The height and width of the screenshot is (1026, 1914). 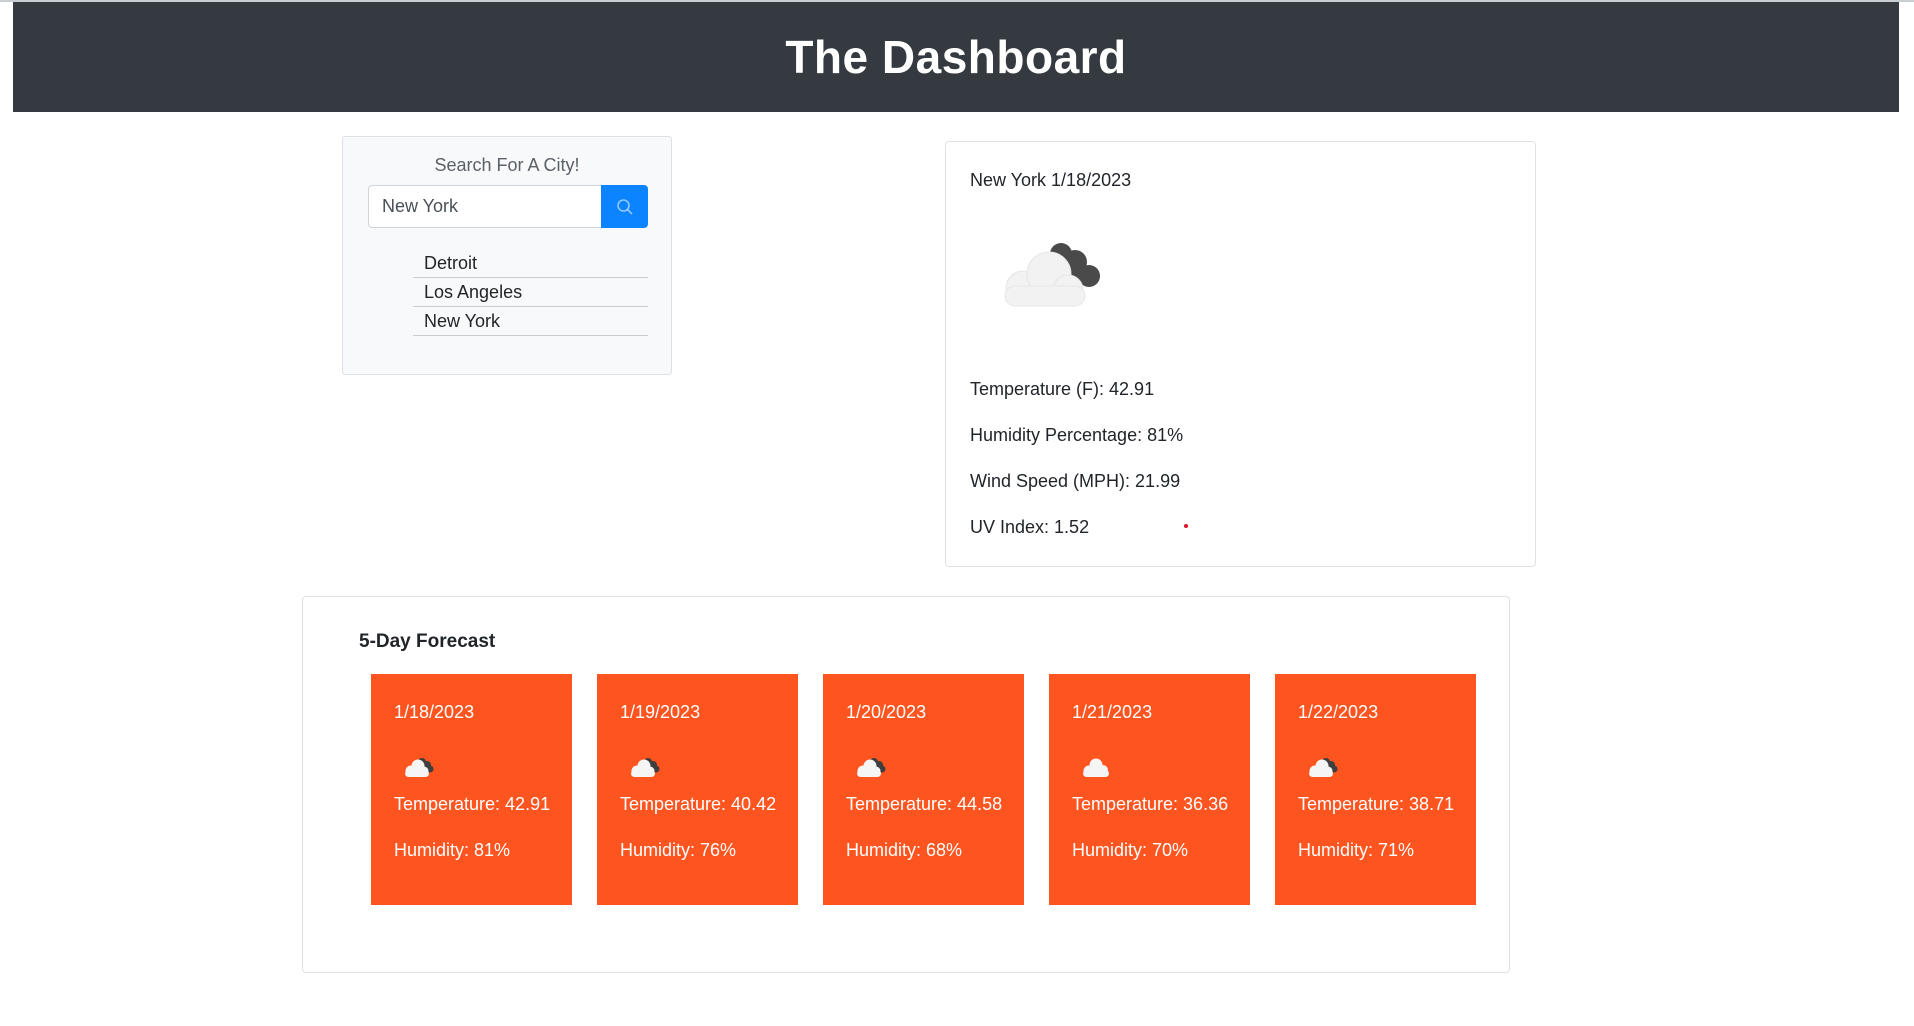 What do you see at coordinates (452, 850) in the screenshot?
I see `forecast-humidity: Humidity: 81%` at bounding box center [452, 850].